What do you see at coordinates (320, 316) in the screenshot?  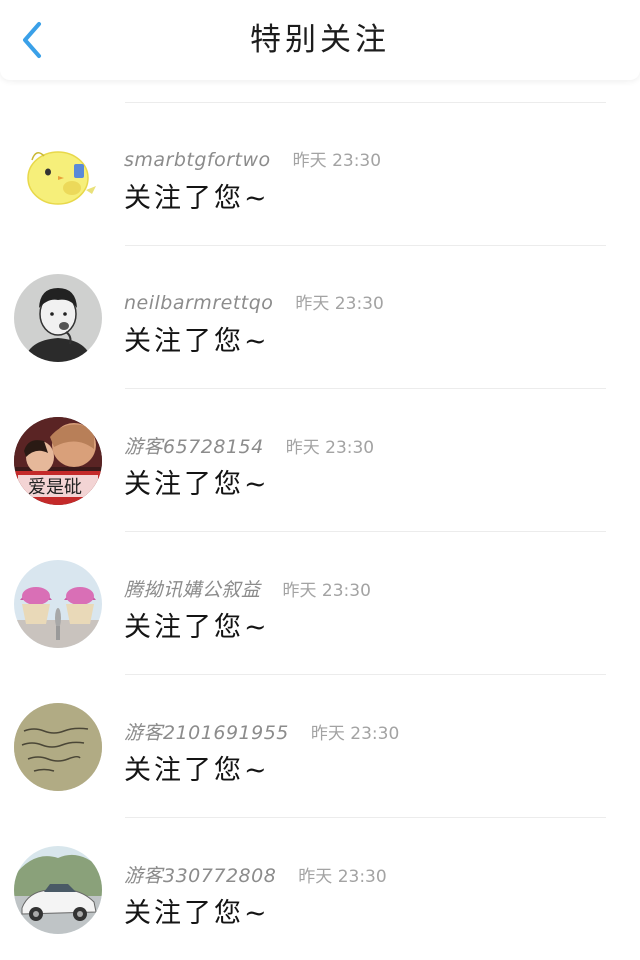 I see `list-item: neilbarmrettqo 昨天 23:30 关注了您~` at bounding box center [320, 316].